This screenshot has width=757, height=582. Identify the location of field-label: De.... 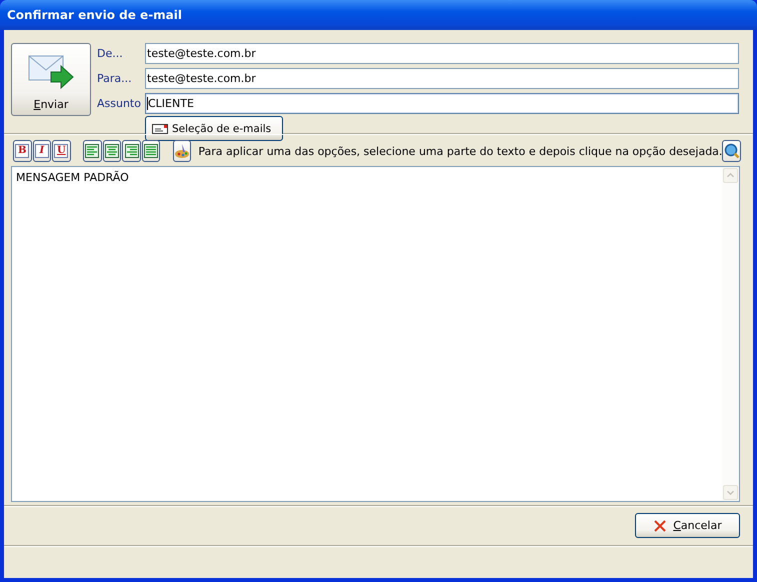
(110, 53).